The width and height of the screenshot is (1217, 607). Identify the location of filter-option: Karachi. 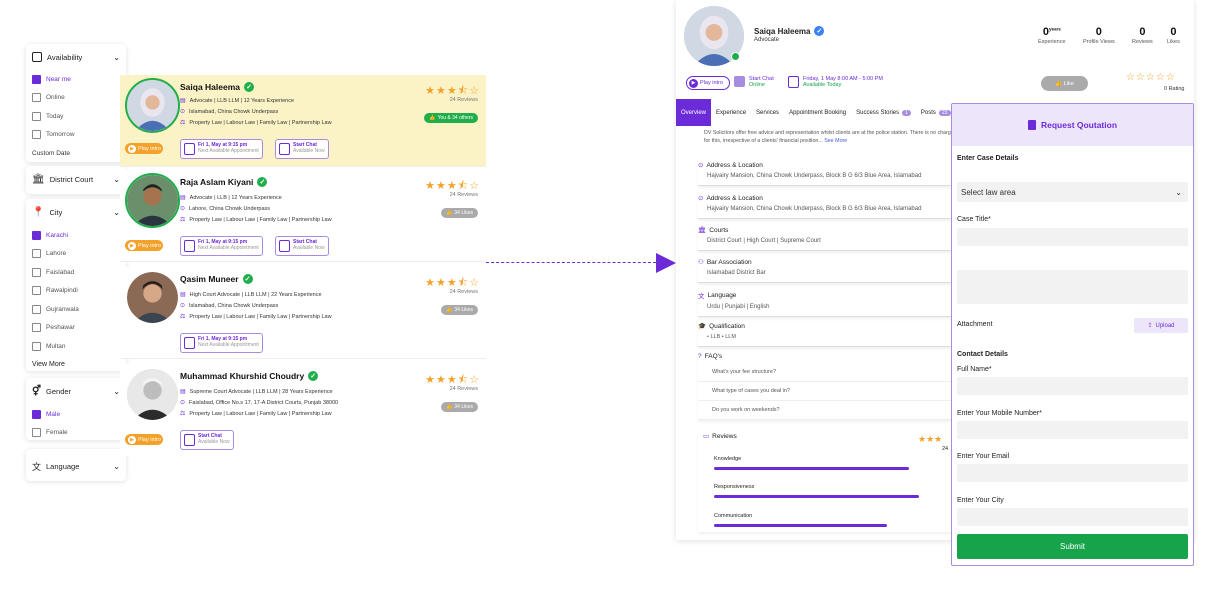
(76, 235).